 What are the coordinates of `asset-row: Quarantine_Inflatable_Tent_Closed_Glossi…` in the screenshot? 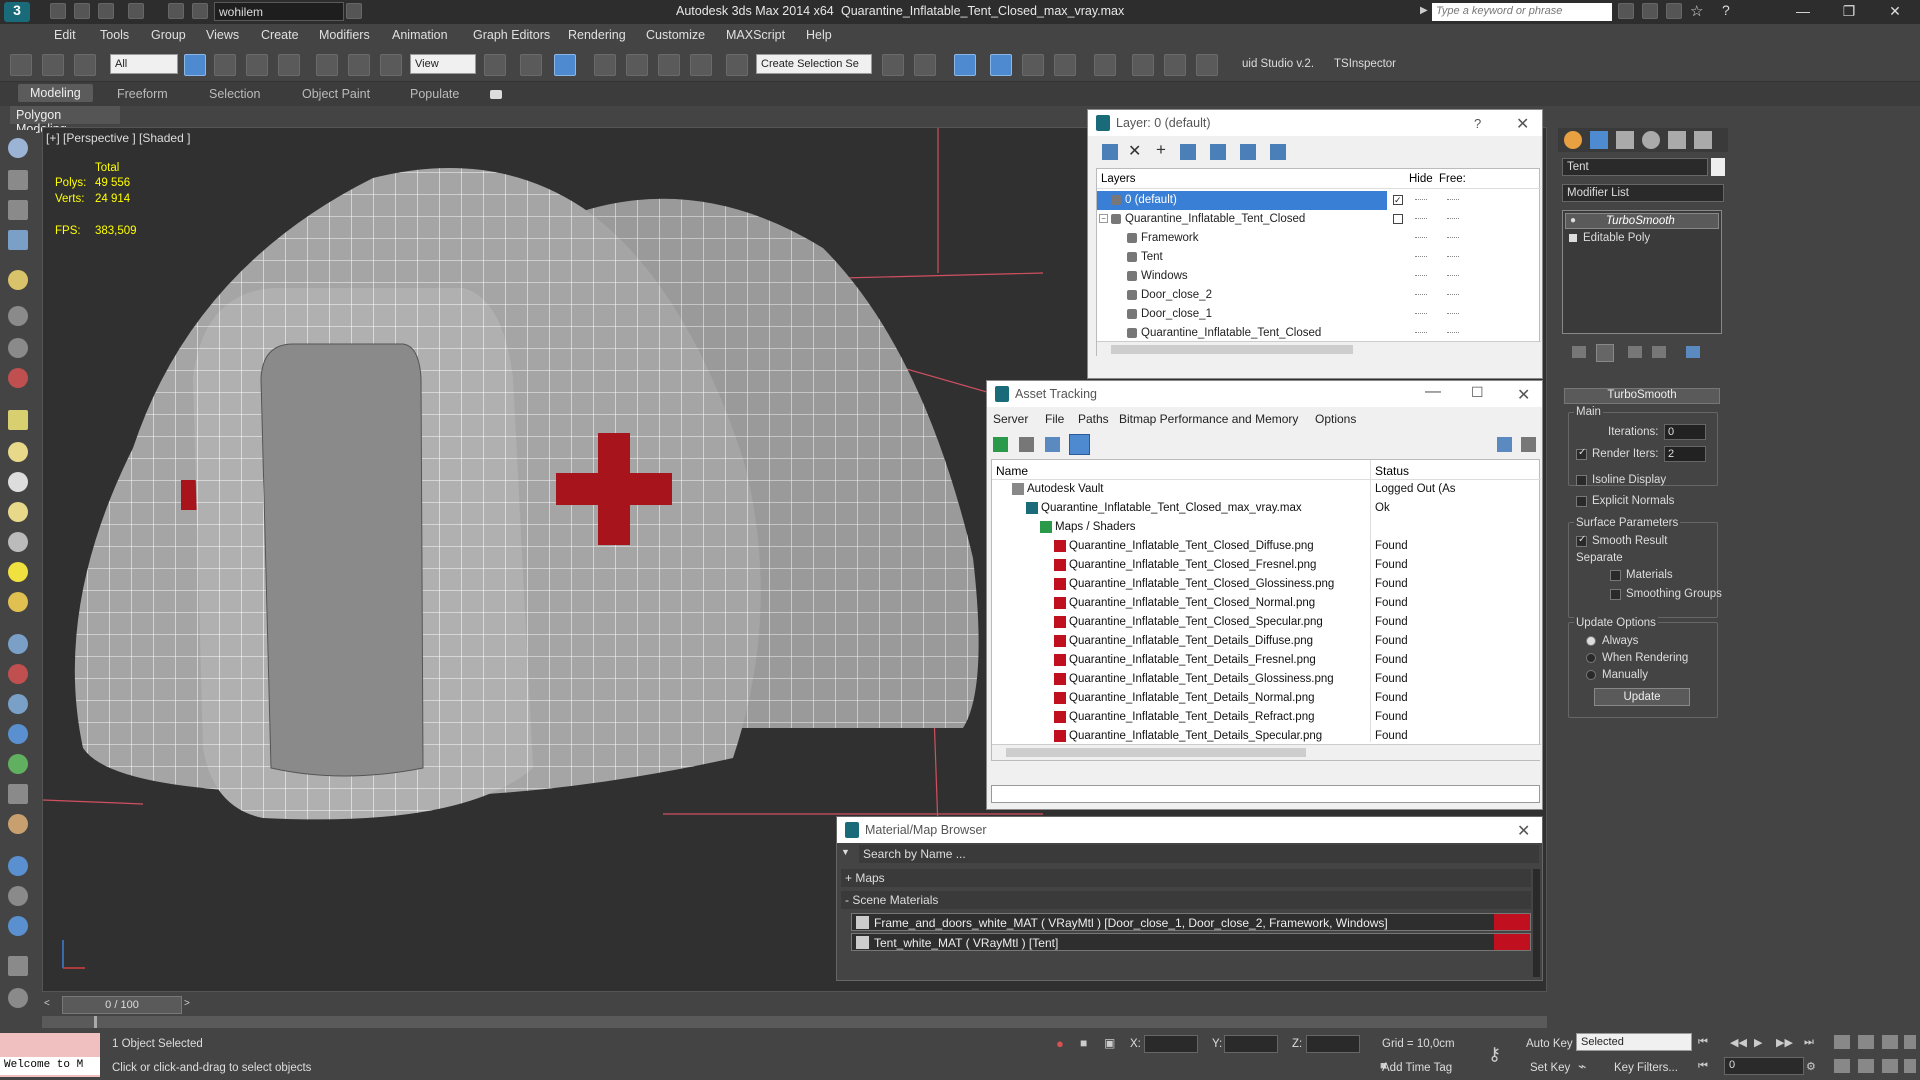 It's located at (1266, 584).